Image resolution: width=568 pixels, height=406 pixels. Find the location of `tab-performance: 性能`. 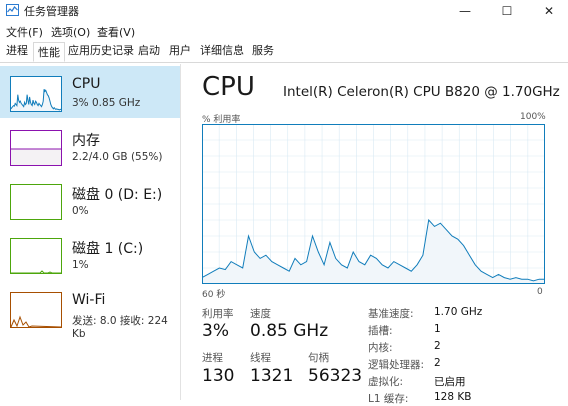

tab-performance: 性能 is located at coordinates (49, 52).